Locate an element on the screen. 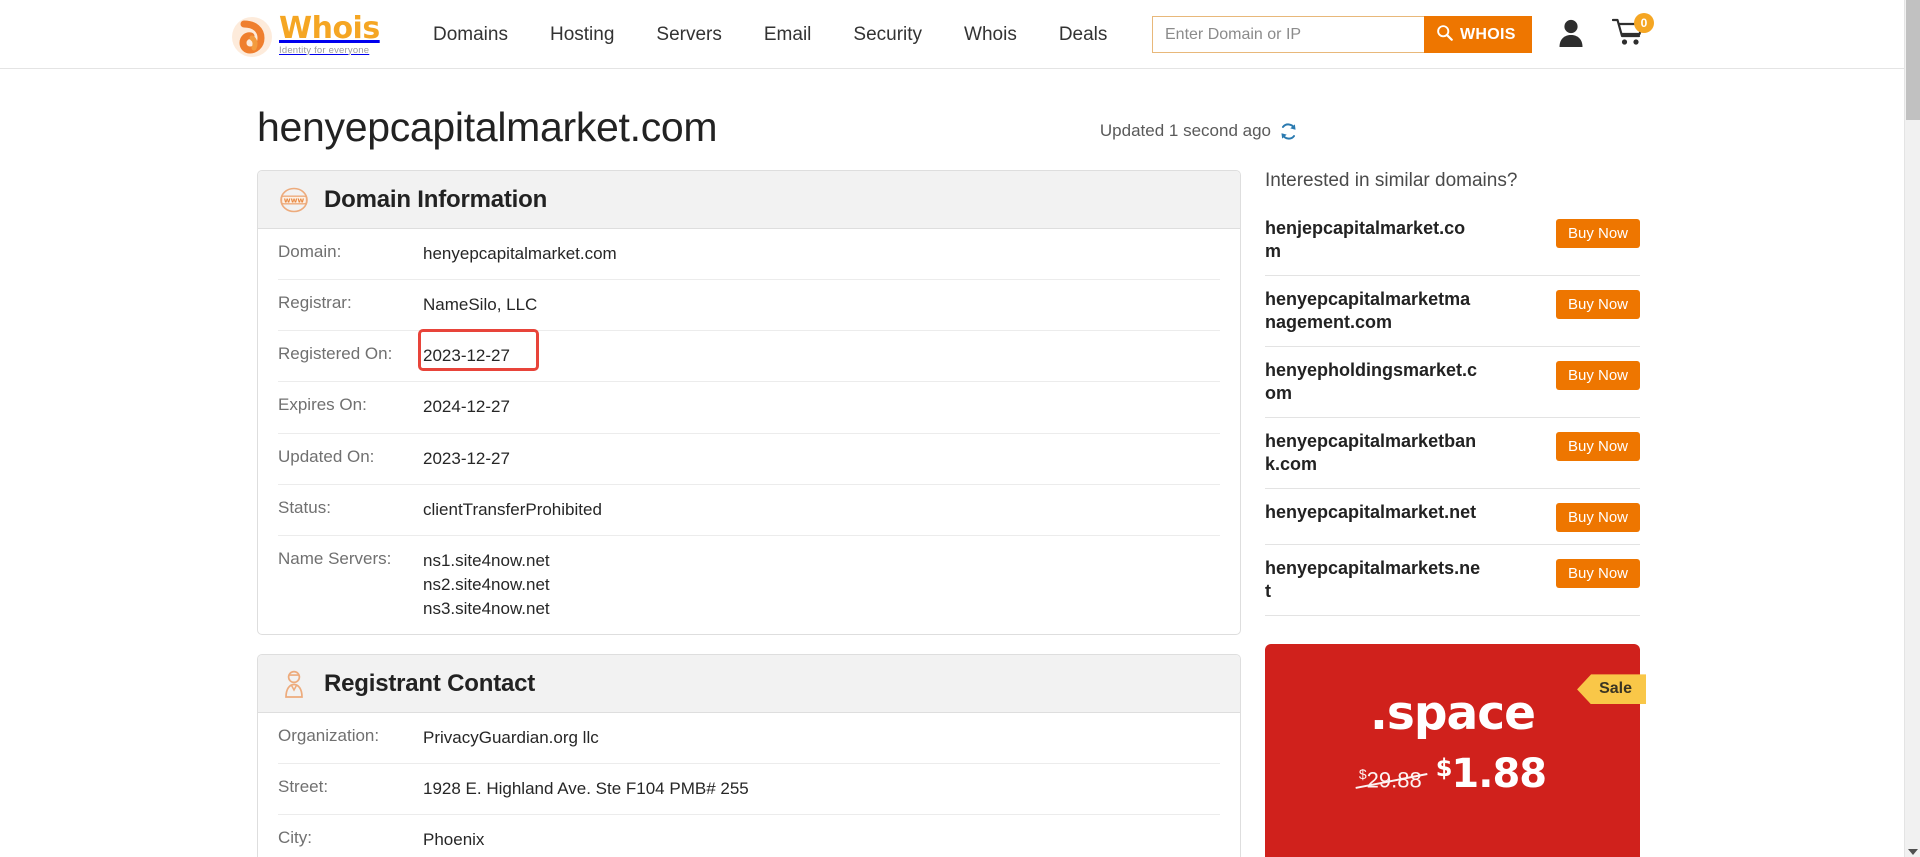  list-item: henyepcapitalmarkets.net Buy Now is located at coordinates (1452, 581).